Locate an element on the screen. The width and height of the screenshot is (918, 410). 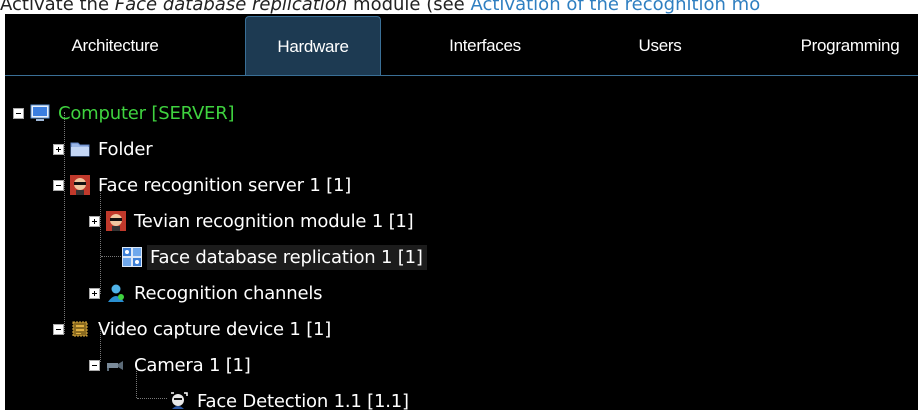
tree-label: Folder is located at coordinates (125, 149).